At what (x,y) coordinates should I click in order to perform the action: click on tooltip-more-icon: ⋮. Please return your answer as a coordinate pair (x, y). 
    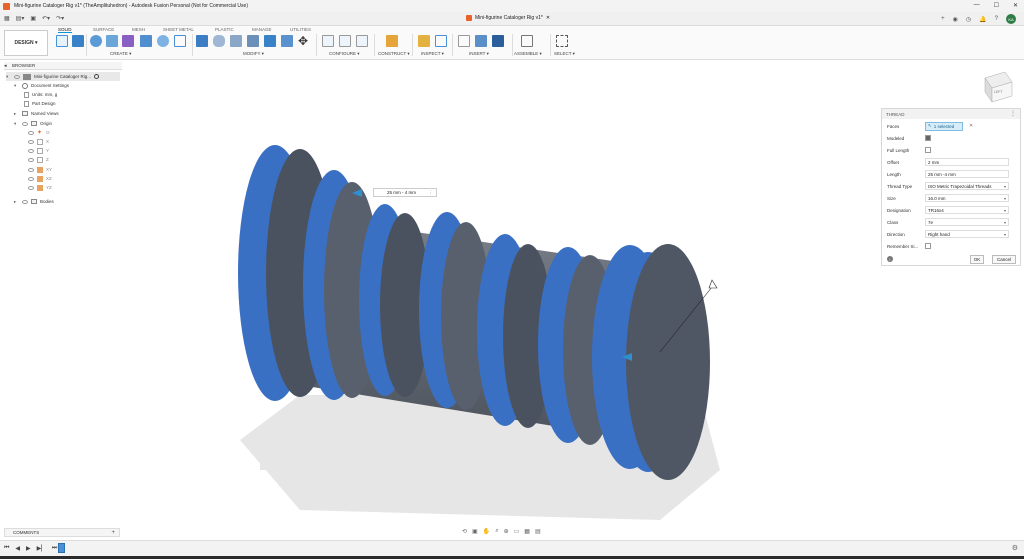
    Looking at the image, I should click on (431, 193).